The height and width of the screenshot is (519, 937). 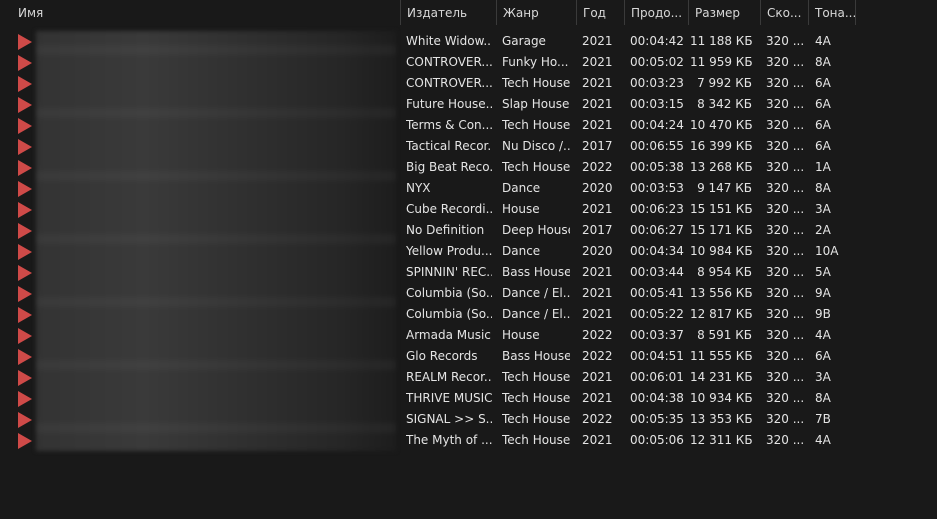 I want to click on size-cell: 10 934 КБ, so click(x=721, y=398).